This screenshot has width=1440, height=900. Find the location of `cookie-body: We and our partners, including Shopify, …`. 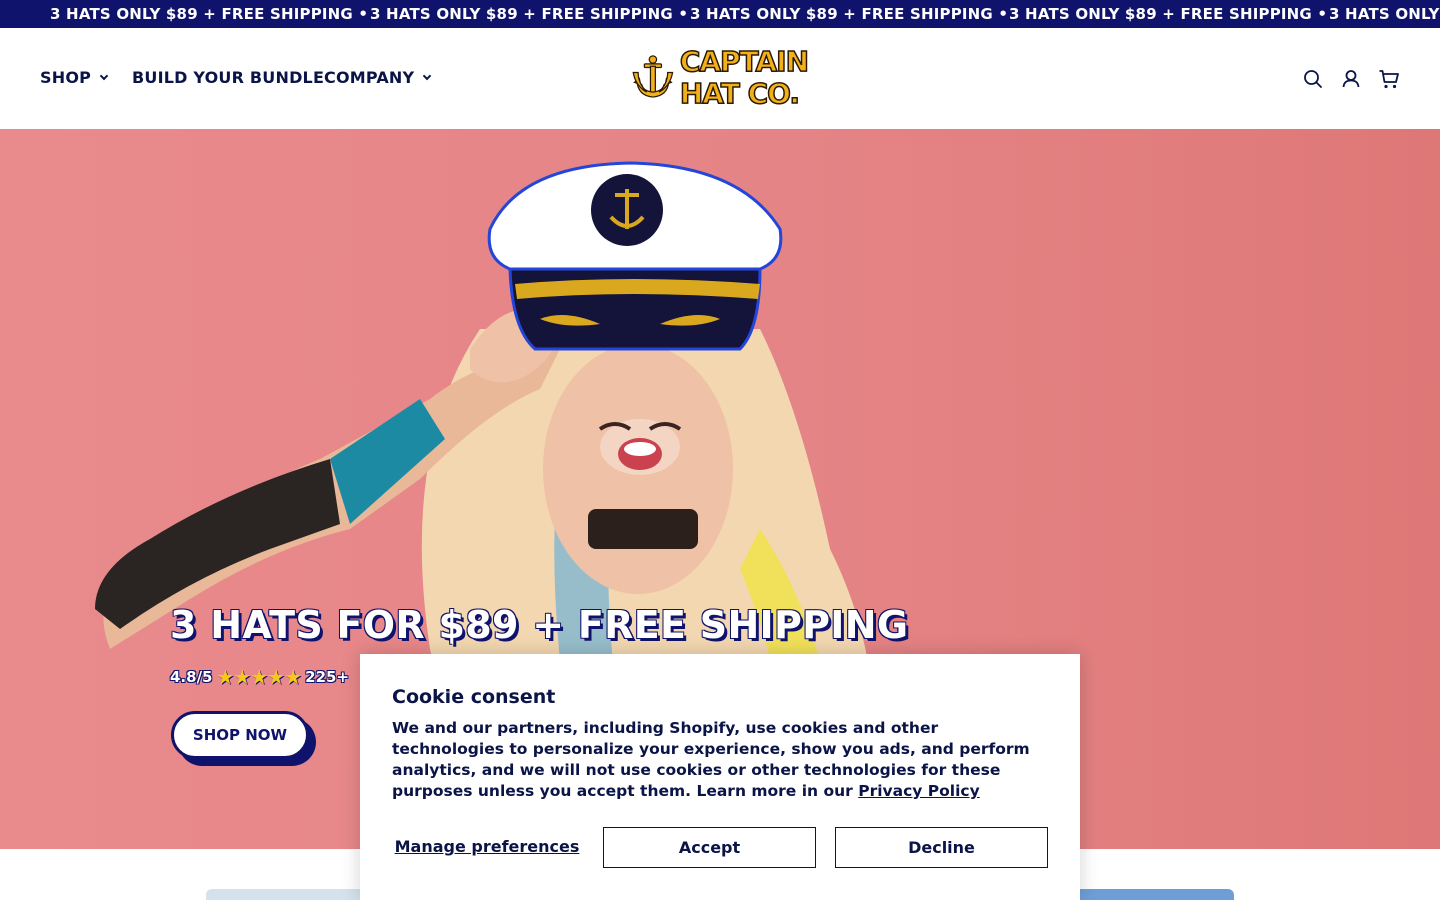

cookie-body: We and our partners, including Shopify, … is located at coordinates (722, 760).